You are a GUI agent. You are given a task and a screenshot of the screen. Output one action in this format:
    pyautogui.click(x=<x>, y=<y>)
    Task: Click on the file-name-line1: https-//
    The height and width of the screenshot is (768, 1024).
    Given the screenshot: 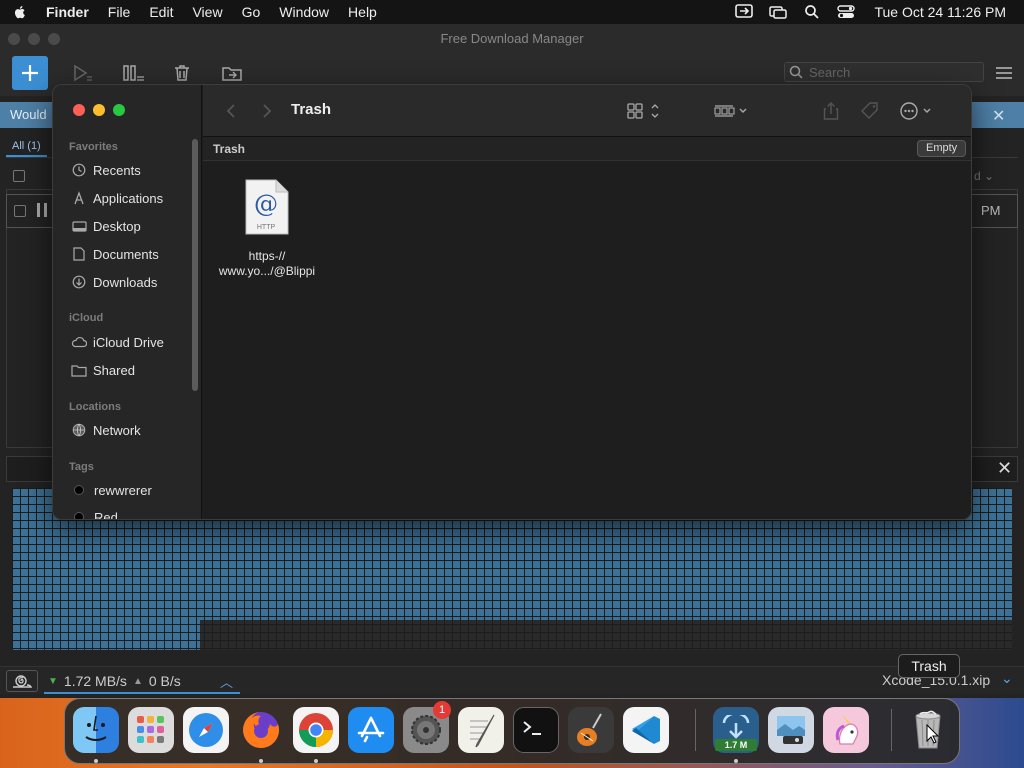 What is the action you would take?
    pyautogui.click(x=267, y=256)
    